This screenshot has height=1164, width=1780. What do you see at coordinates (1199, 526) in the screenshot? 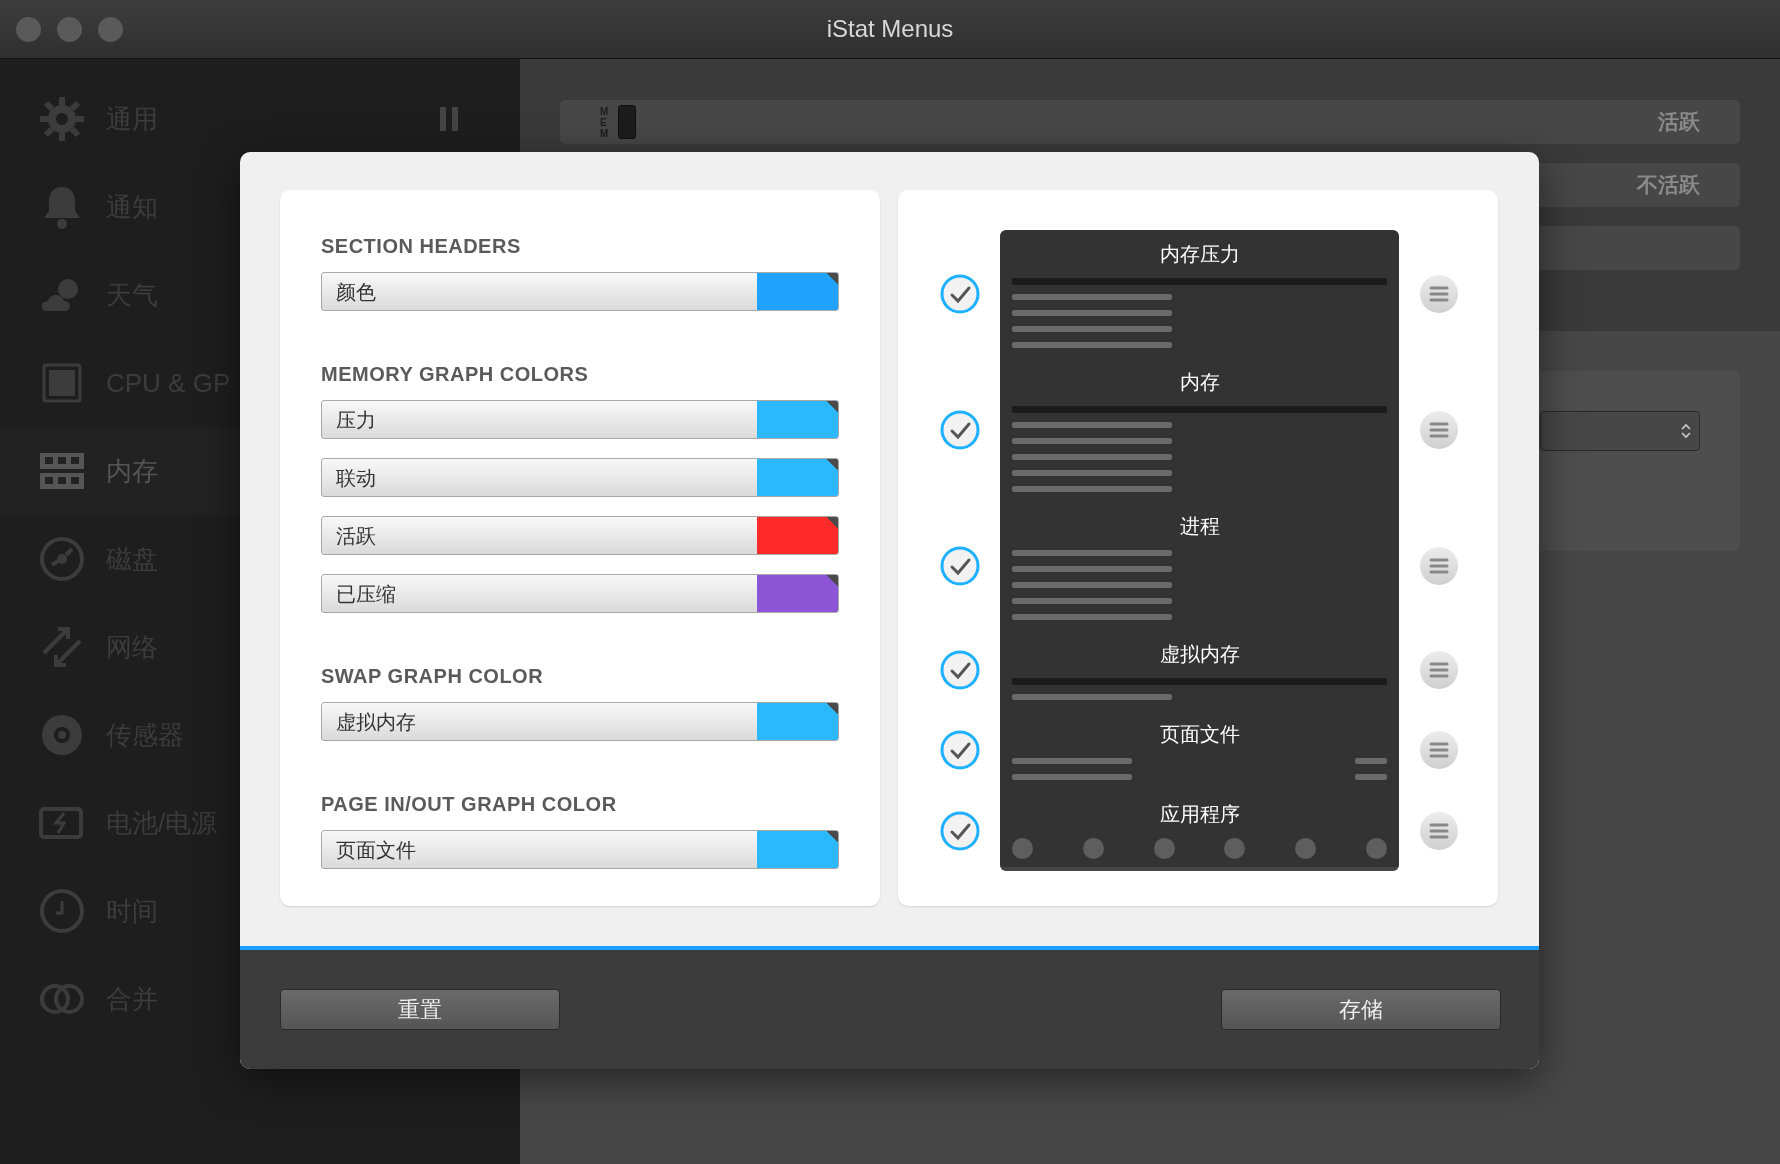
I see `widget-title: 进程` at bounding box center [1199, 526].